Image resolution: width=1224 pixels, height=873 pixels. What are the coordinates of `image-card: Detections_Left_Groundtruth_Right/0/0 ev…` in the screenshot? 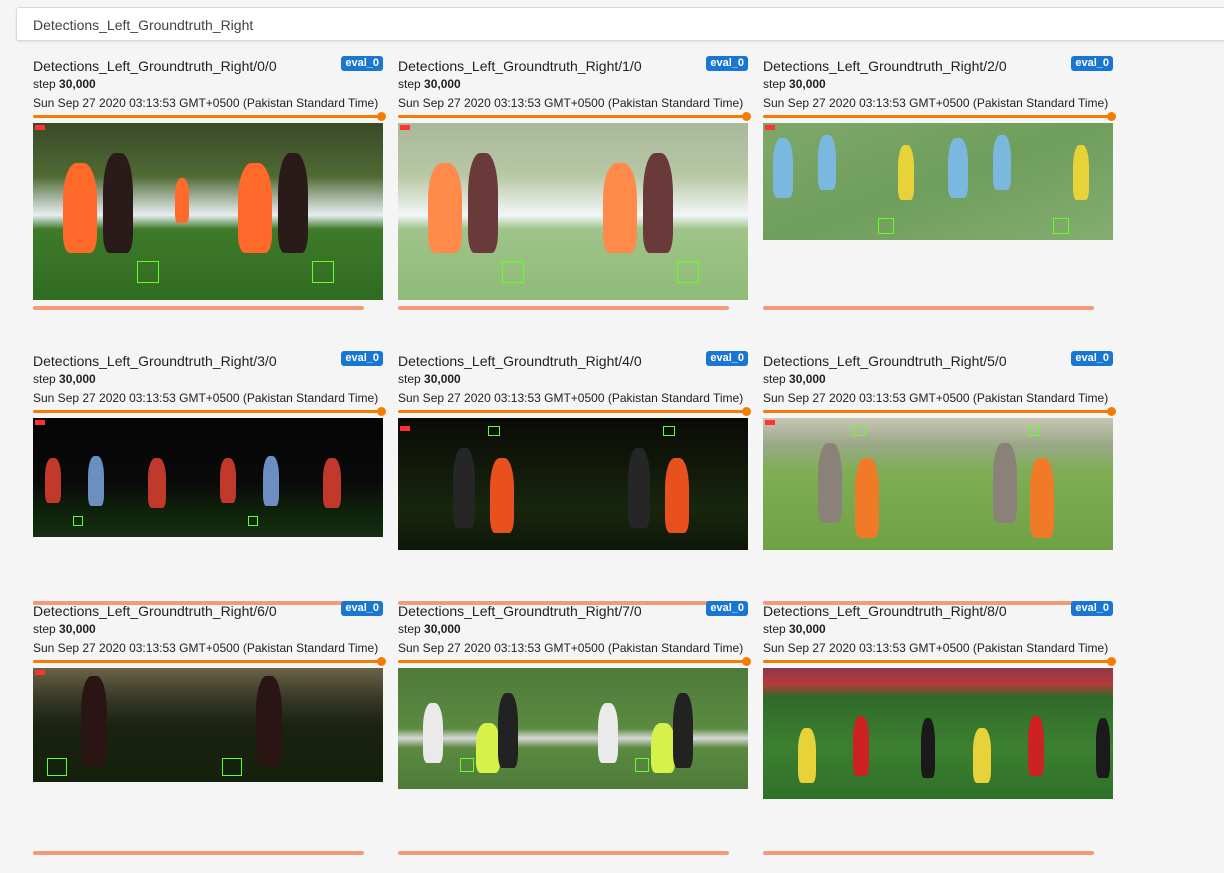 It's located at (209, 192).